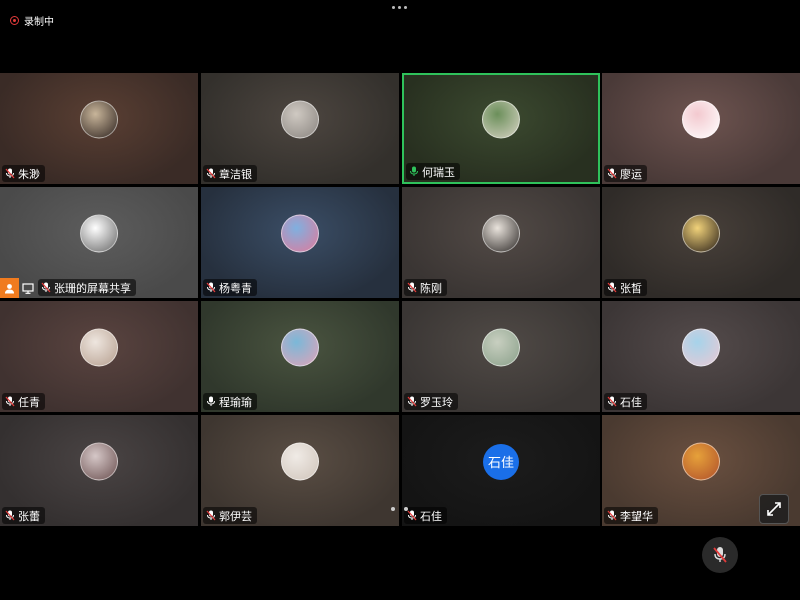 The image size is (800, 600). Describe the element at coordinates (9, 288) in the screenshot. I see `person-share-icon` at that location.